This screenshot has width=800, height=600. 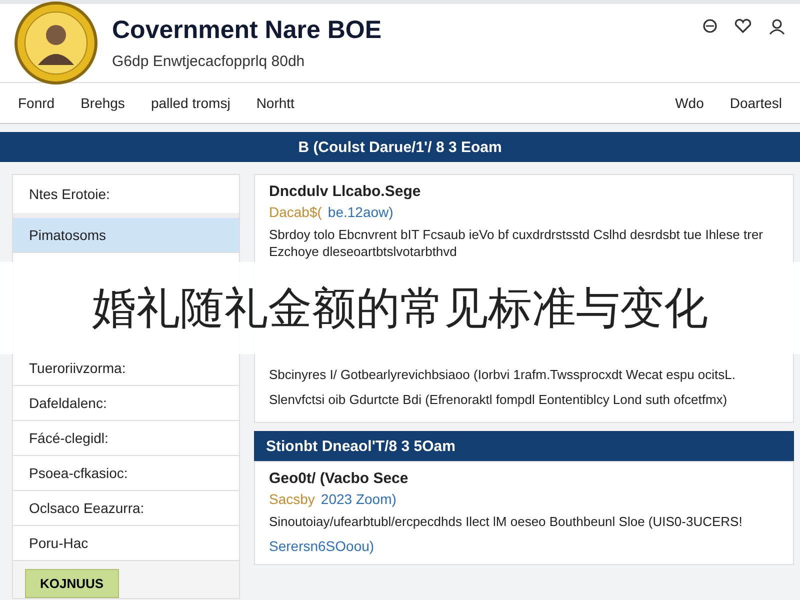 What do you see at coordinates (56, 43) in the screenshot?
I see `emblem-icon` at bounding box center [56, 43].